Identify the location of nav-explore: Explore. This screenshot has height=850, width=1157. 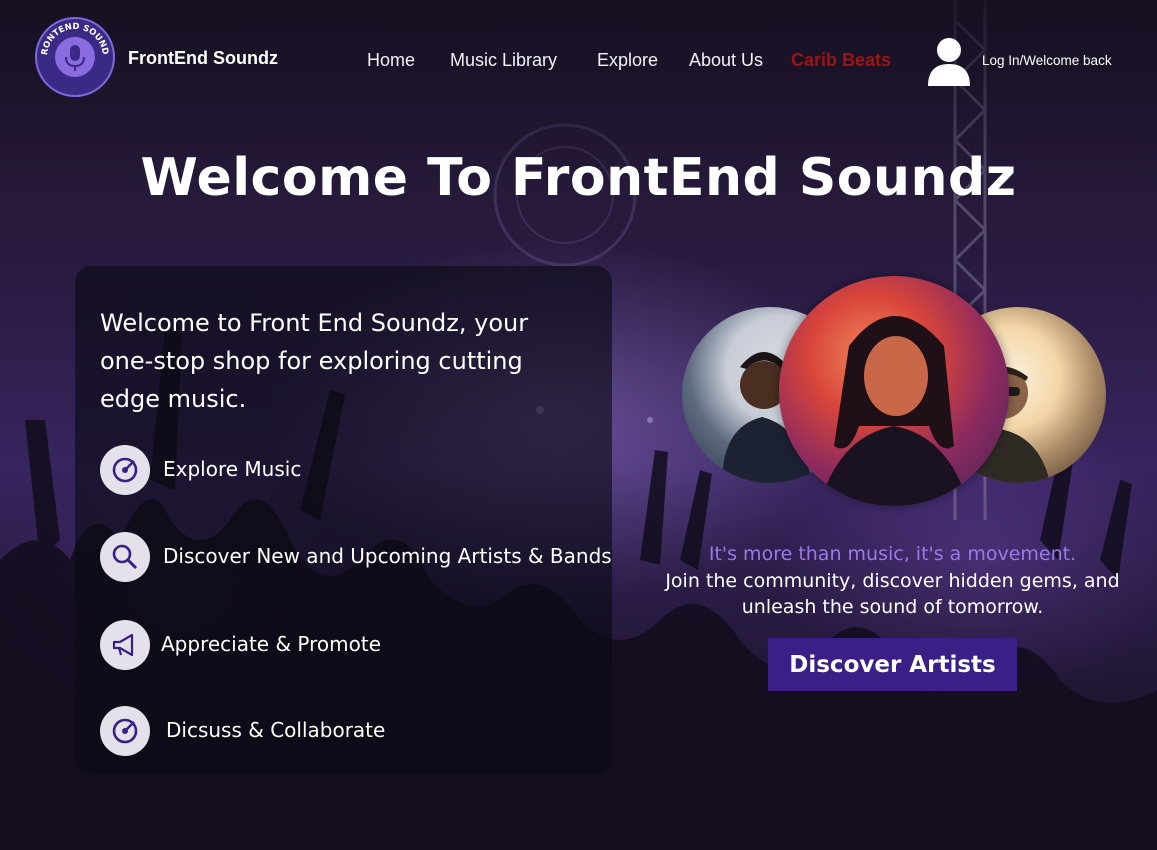
(627, 60).